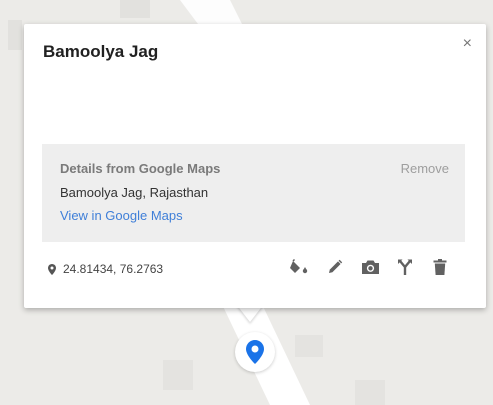 This screenshot has height=405, width=493. I want to click on edit-button, so click(335, 267).